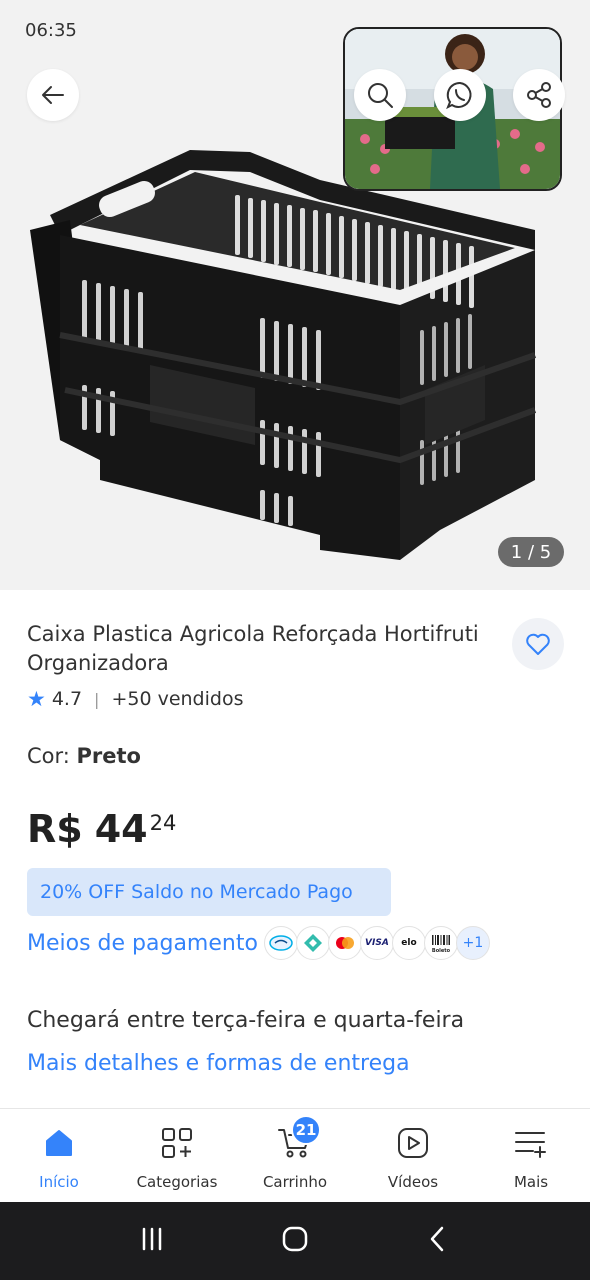  I want to click on arrow-left-icon, so click(53, 95).